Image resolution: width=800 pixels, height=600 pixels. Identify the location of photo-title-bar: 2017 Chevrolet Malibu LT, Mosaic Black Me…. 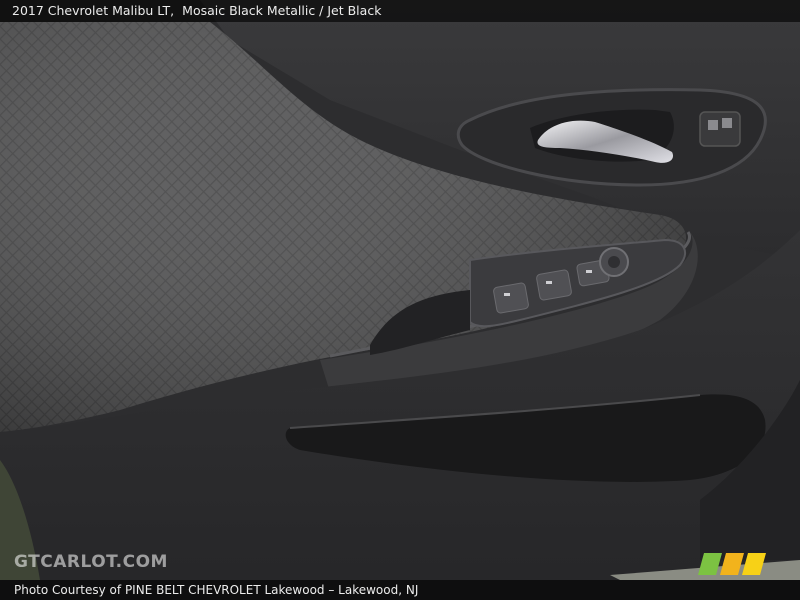
(400, 11).